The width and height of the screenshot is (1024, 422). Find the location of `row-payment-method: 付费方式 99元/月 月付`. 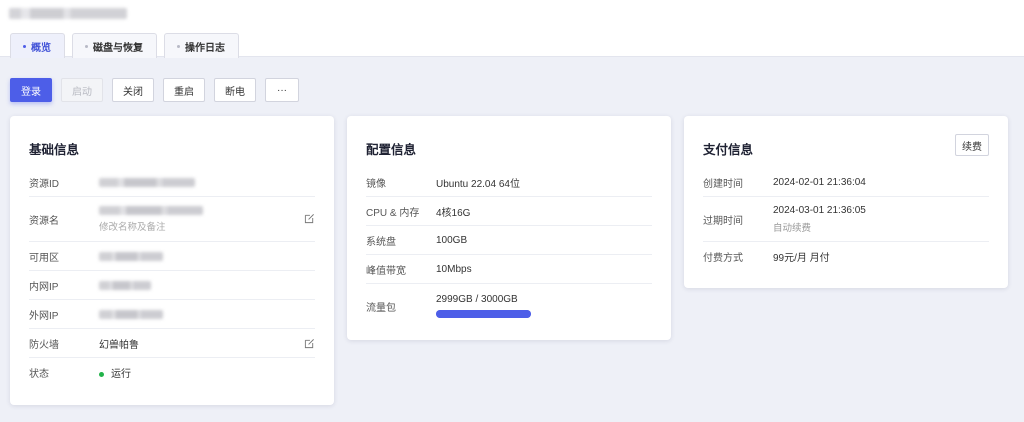

row-payment-method: 付费方式 99元/月 月付 is located at coordinates (846, 256).